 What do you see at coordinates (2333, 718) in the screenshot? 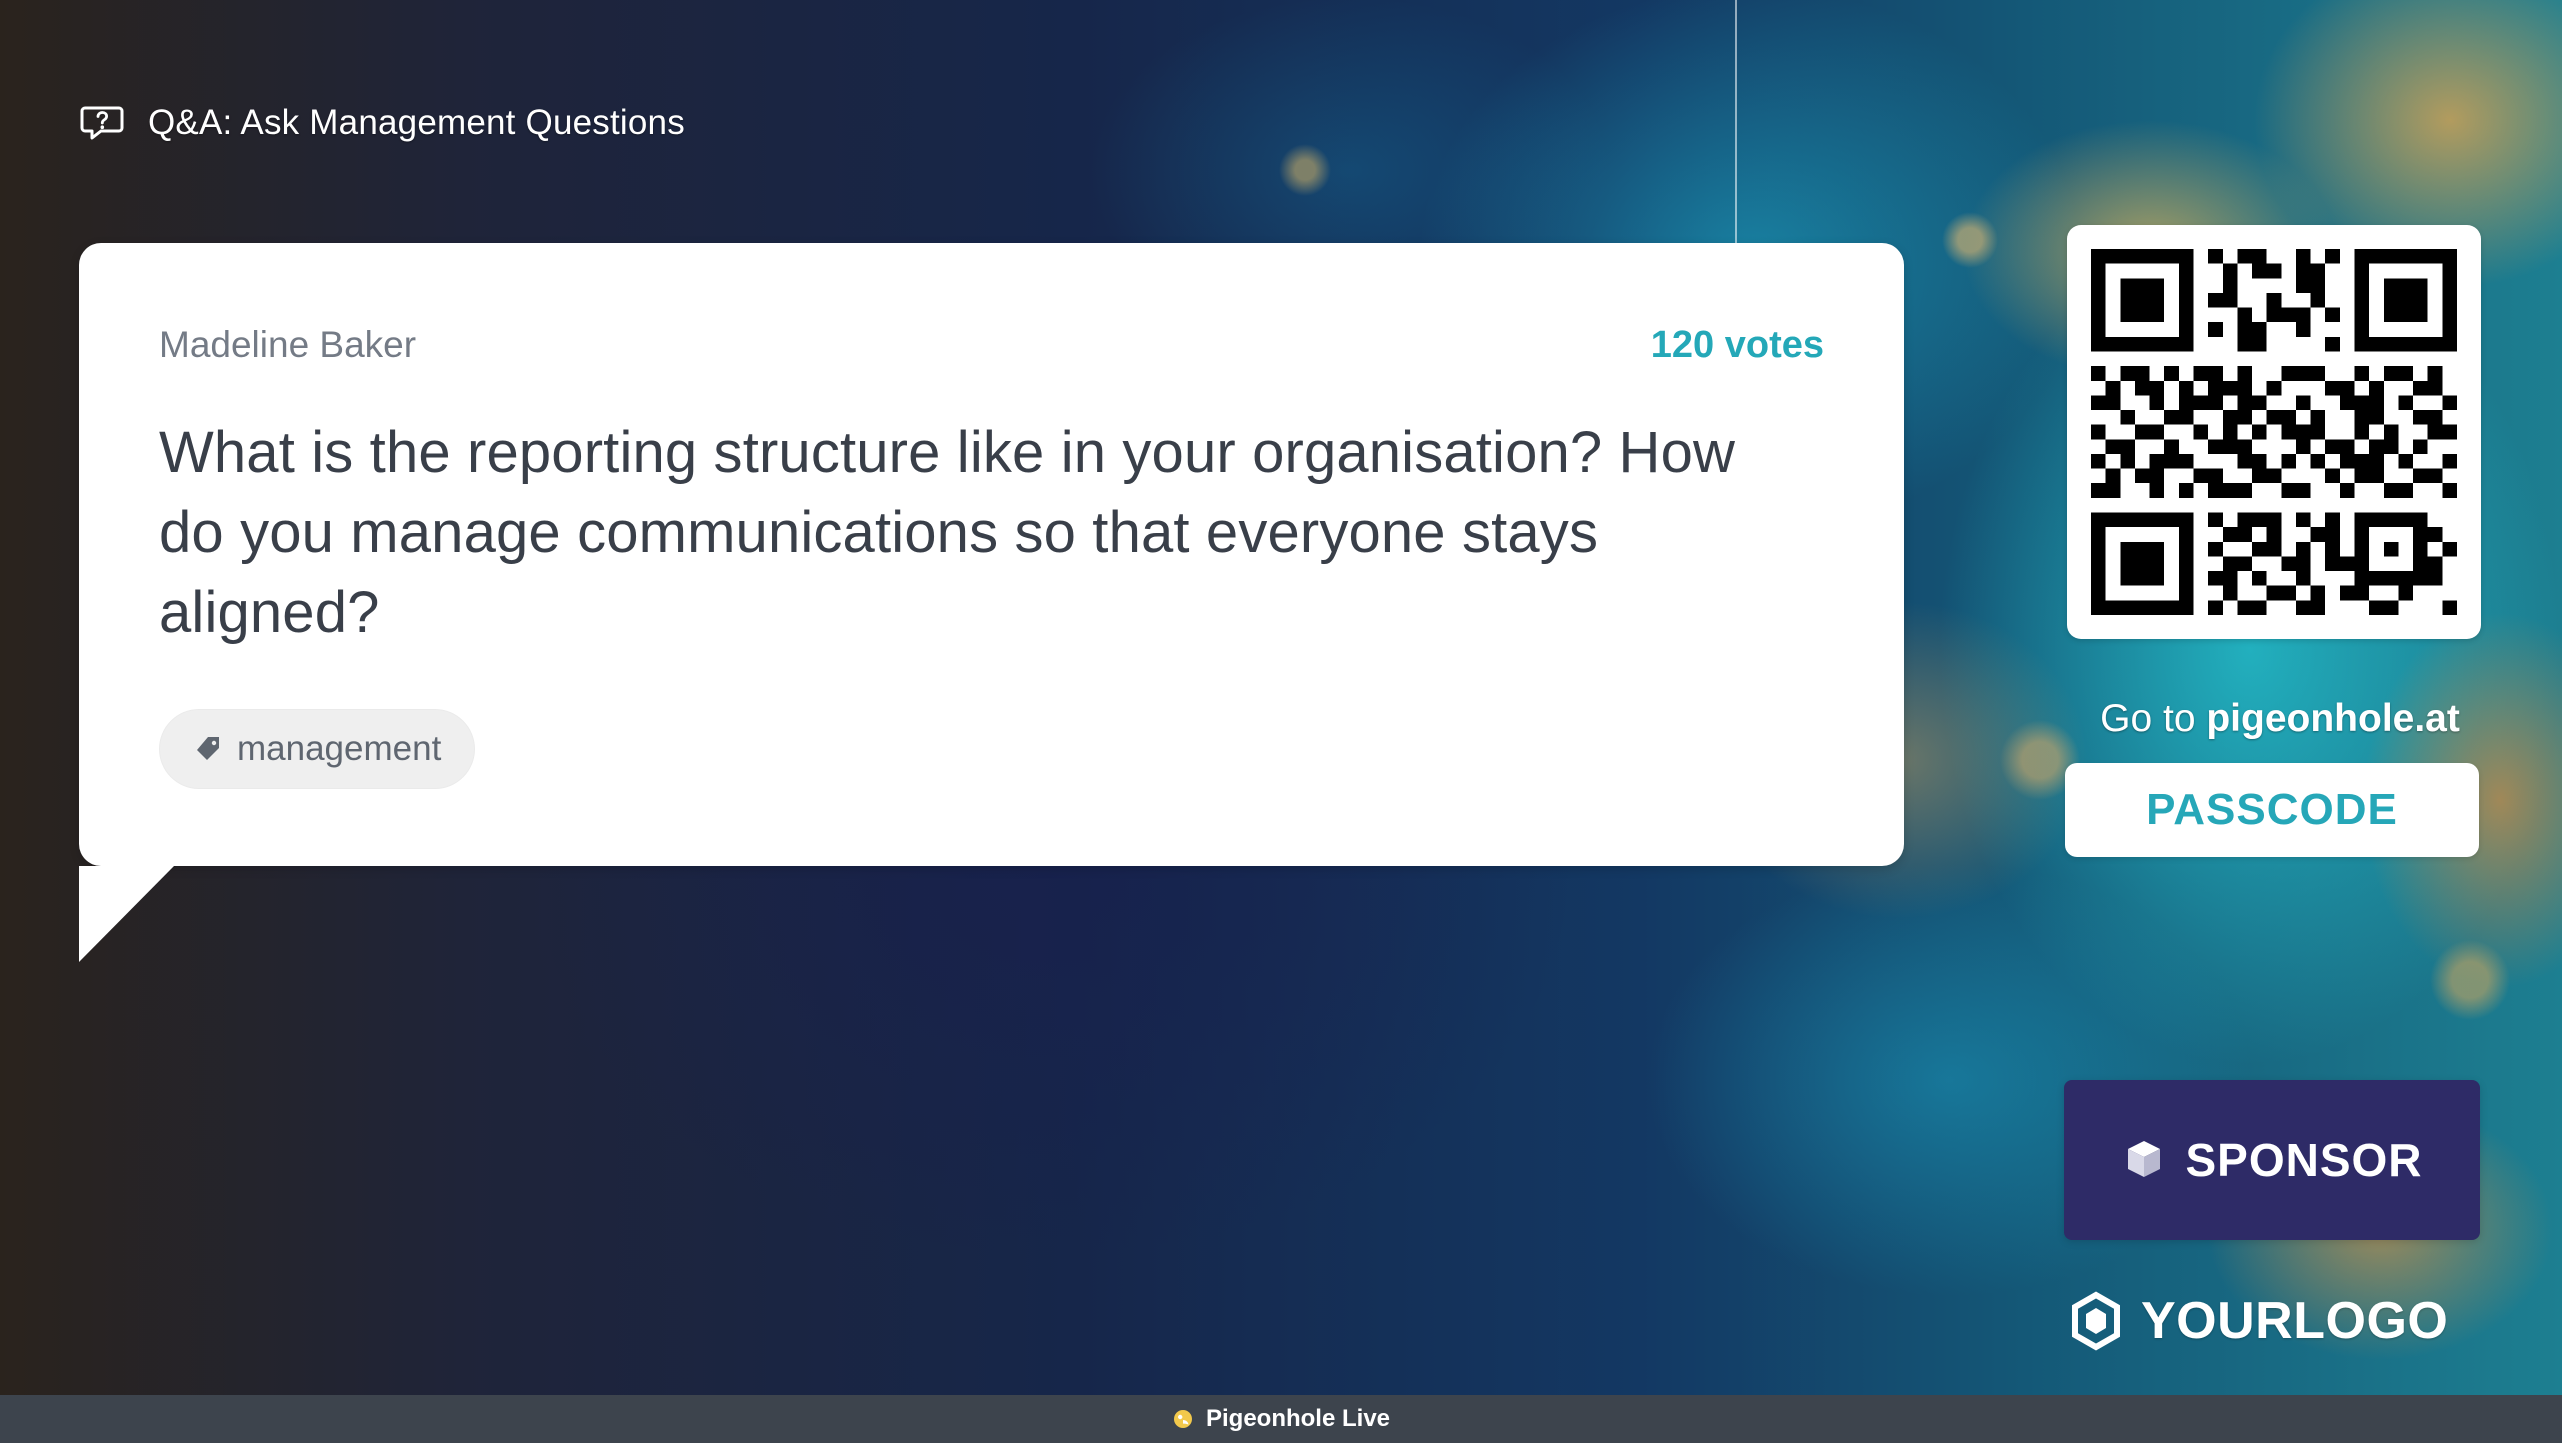
I see `join-domain: pigeonhole.at` at bounding box center [2333, 718].